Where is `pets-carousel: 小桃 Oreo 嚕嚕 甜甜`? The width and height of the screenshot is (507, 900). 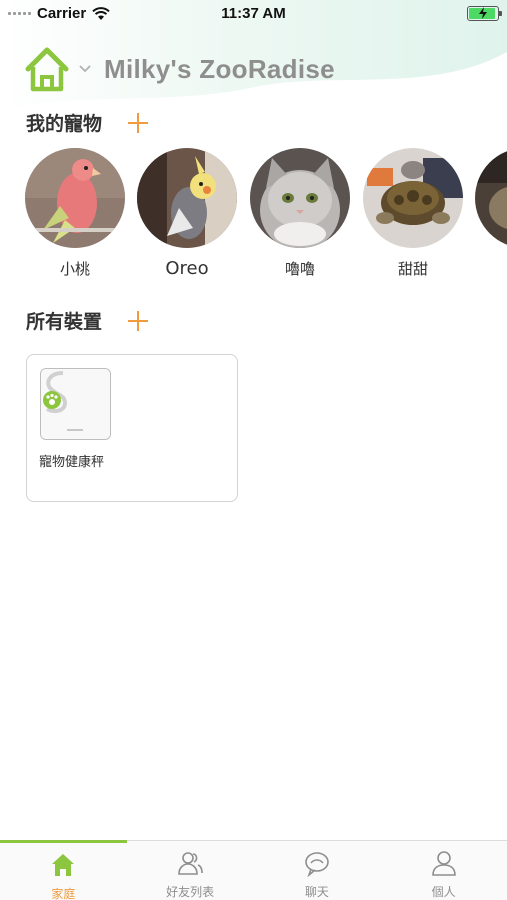
pets-carousel: 小桃 Oreo 嚕嚕 甜甜 is located at coordinates (266, 218).